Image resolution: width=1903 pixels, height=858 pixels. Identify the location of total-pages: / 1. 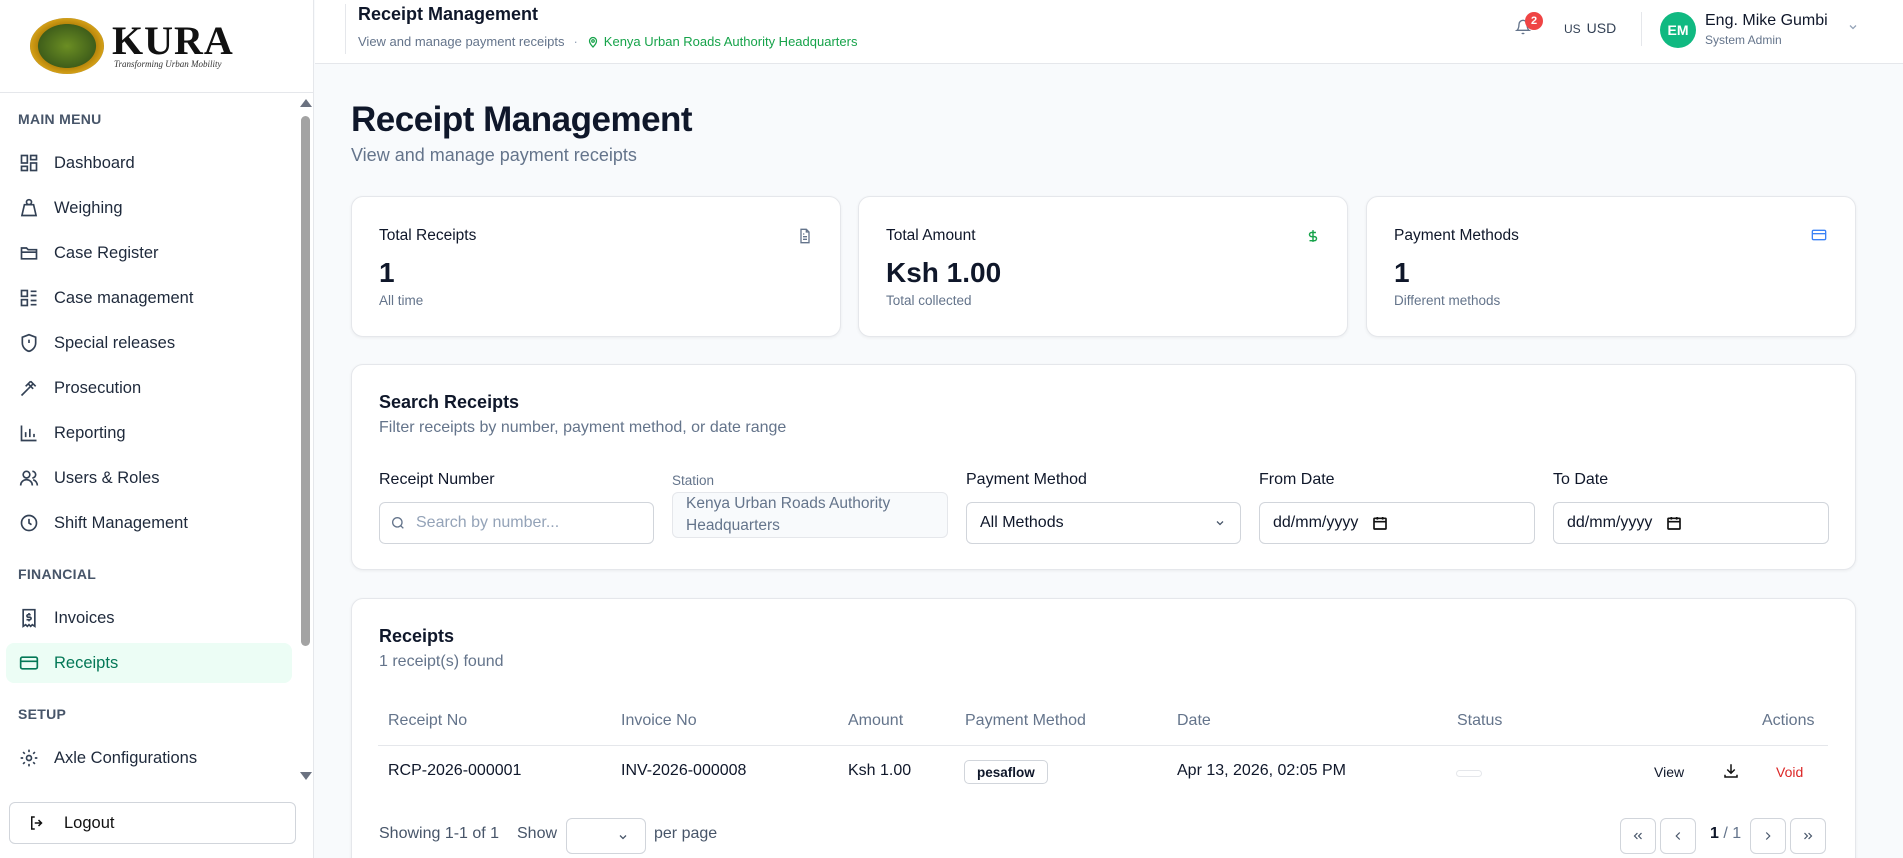
(1732, 833).